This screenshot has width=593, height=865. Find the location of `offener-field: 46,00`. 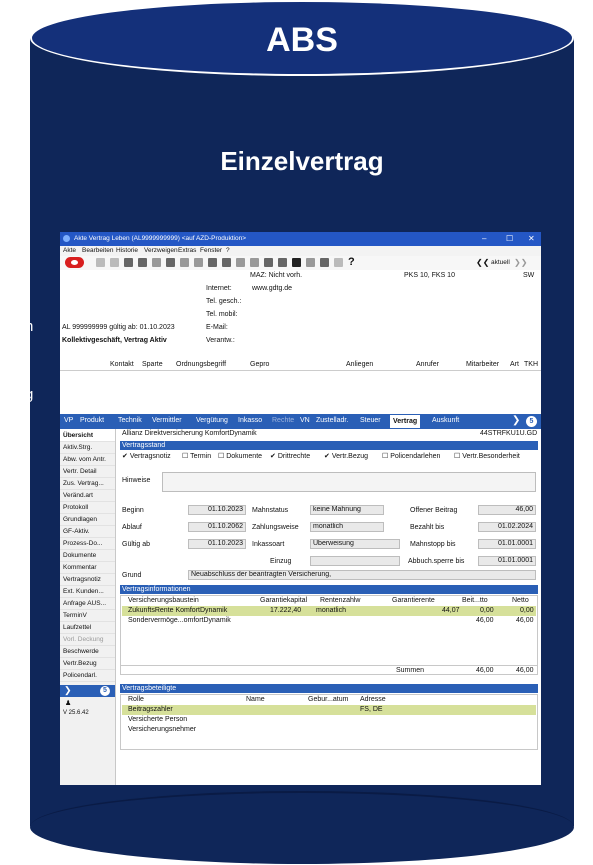

offener-field: 46,00 is located at coordinates (507, 510).